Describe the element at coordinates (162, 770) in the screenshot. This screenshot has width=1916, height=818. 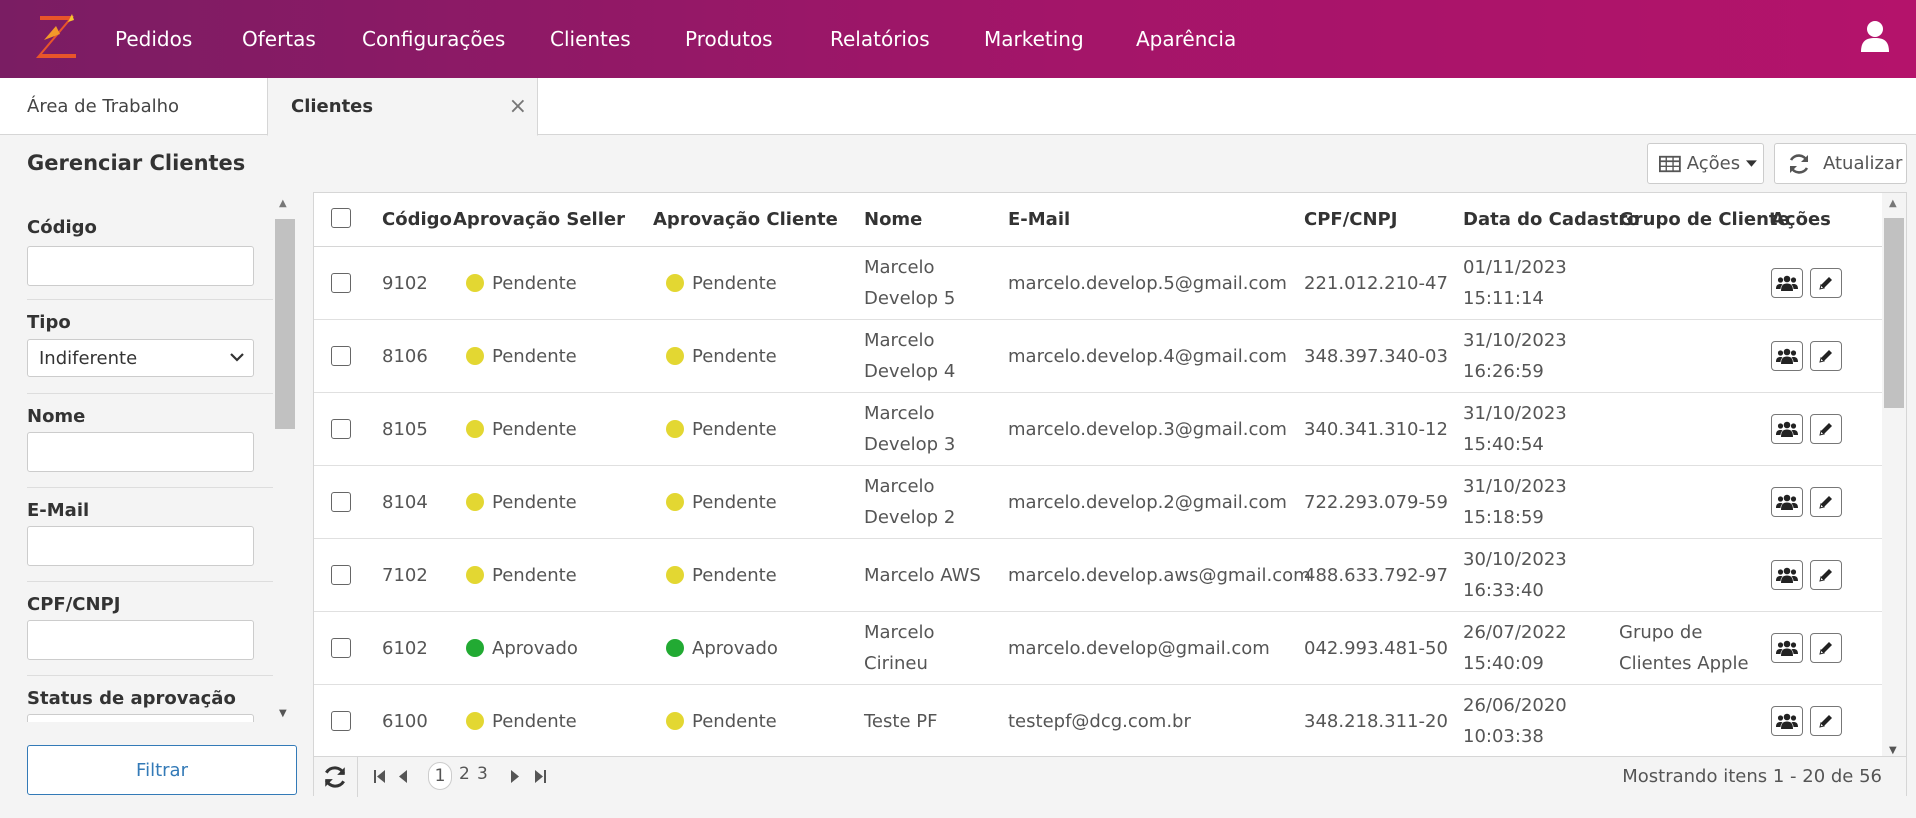
I see `filtrar-button: Filtrar` at that location.